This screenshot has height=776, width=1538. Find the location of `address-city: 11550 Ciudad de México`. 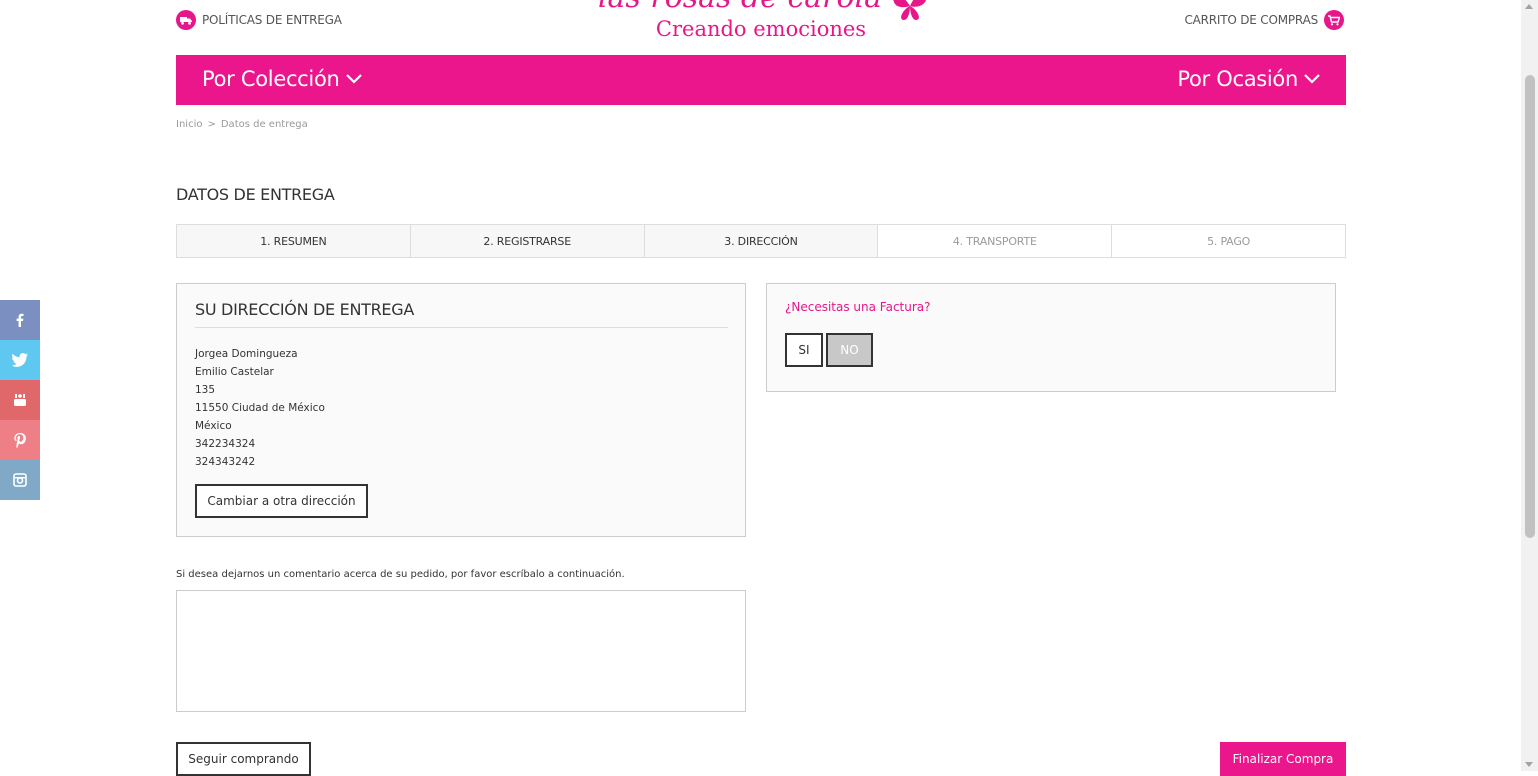

address-city: 11550 Ciudad de México is located at coordinates (260, 408).